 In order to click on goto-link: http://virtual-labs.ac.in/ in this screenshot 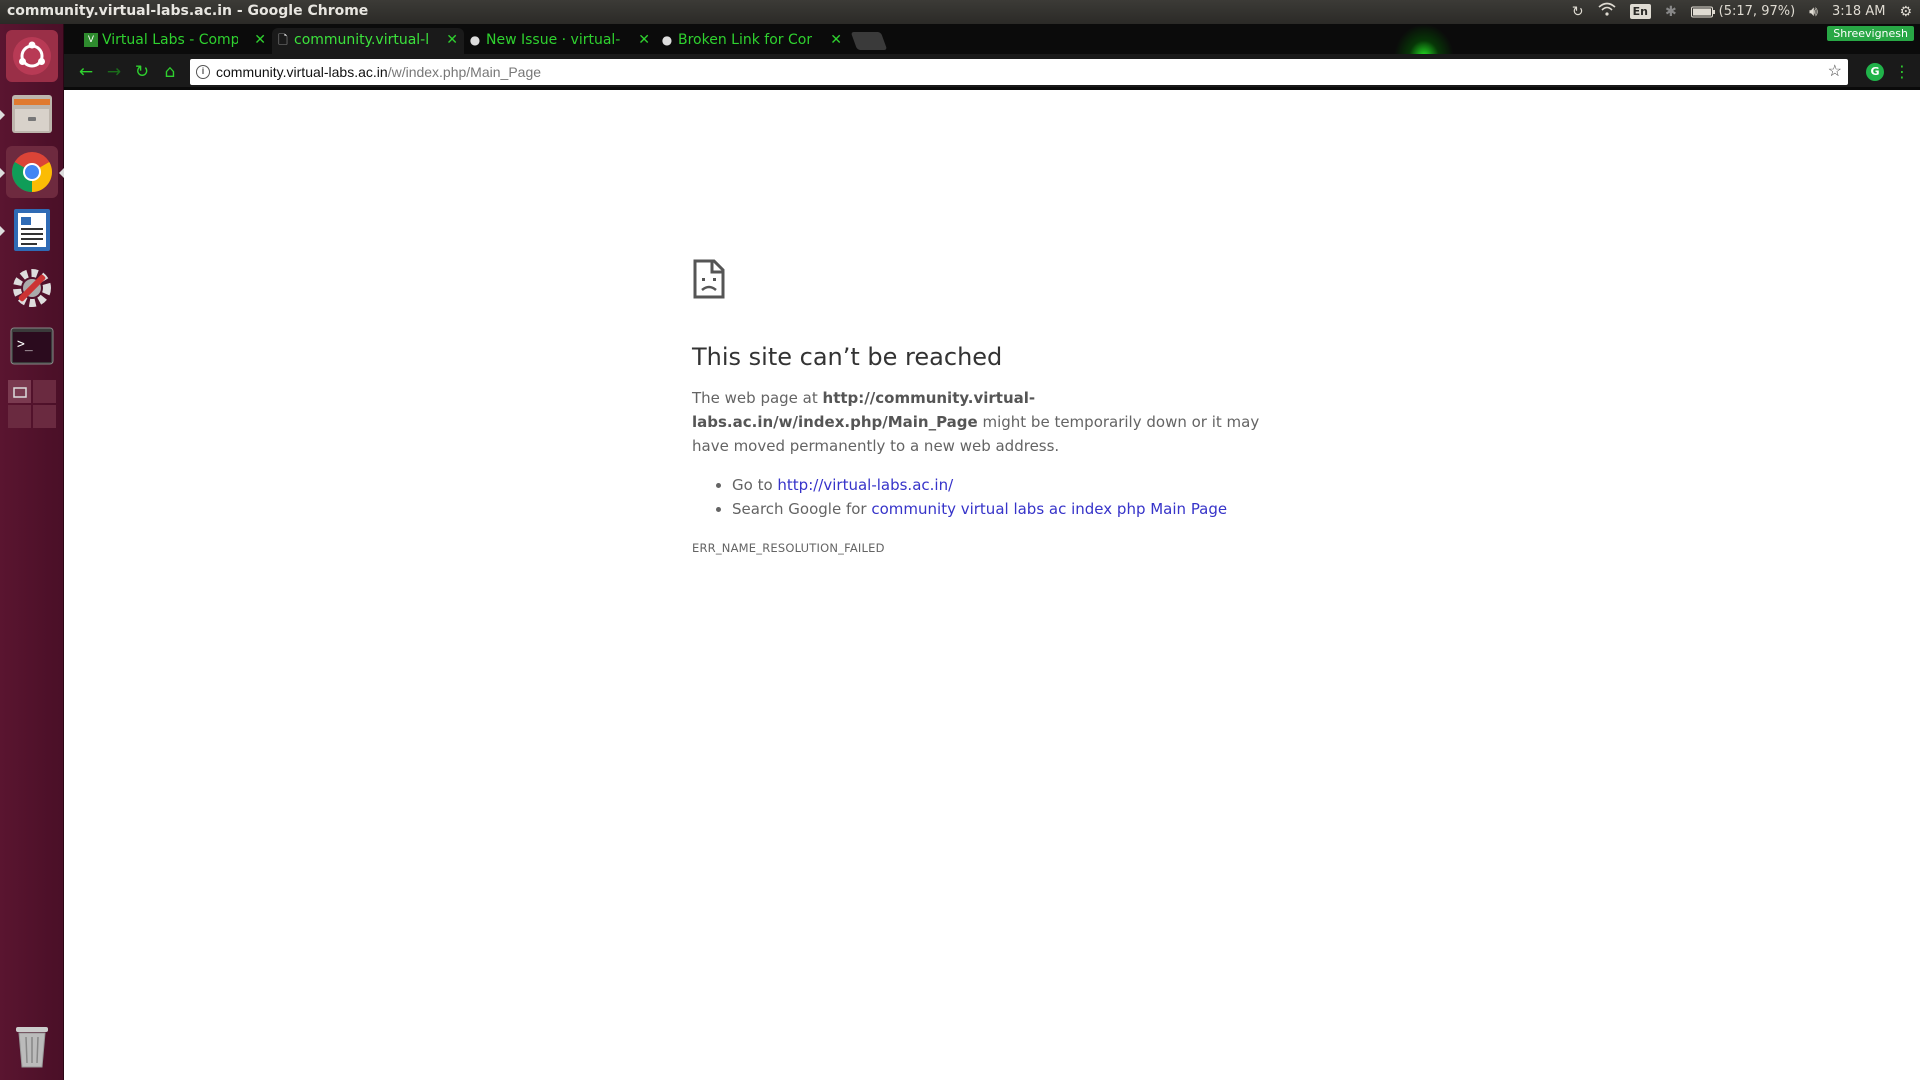, I will do `click(865, 485)`.